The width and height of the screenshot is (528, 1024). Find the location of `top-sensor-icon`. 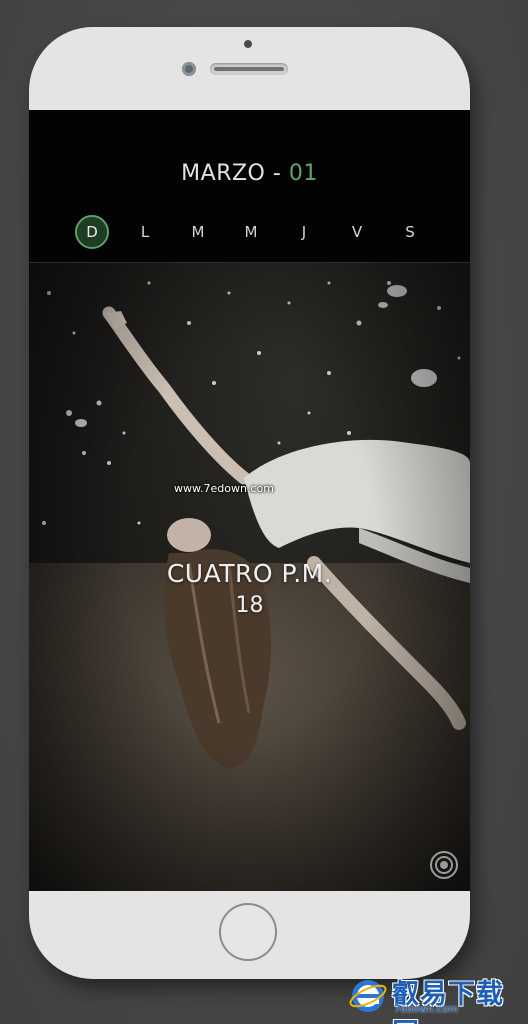

top-sensor-icon is located at coordinates (248, 44).